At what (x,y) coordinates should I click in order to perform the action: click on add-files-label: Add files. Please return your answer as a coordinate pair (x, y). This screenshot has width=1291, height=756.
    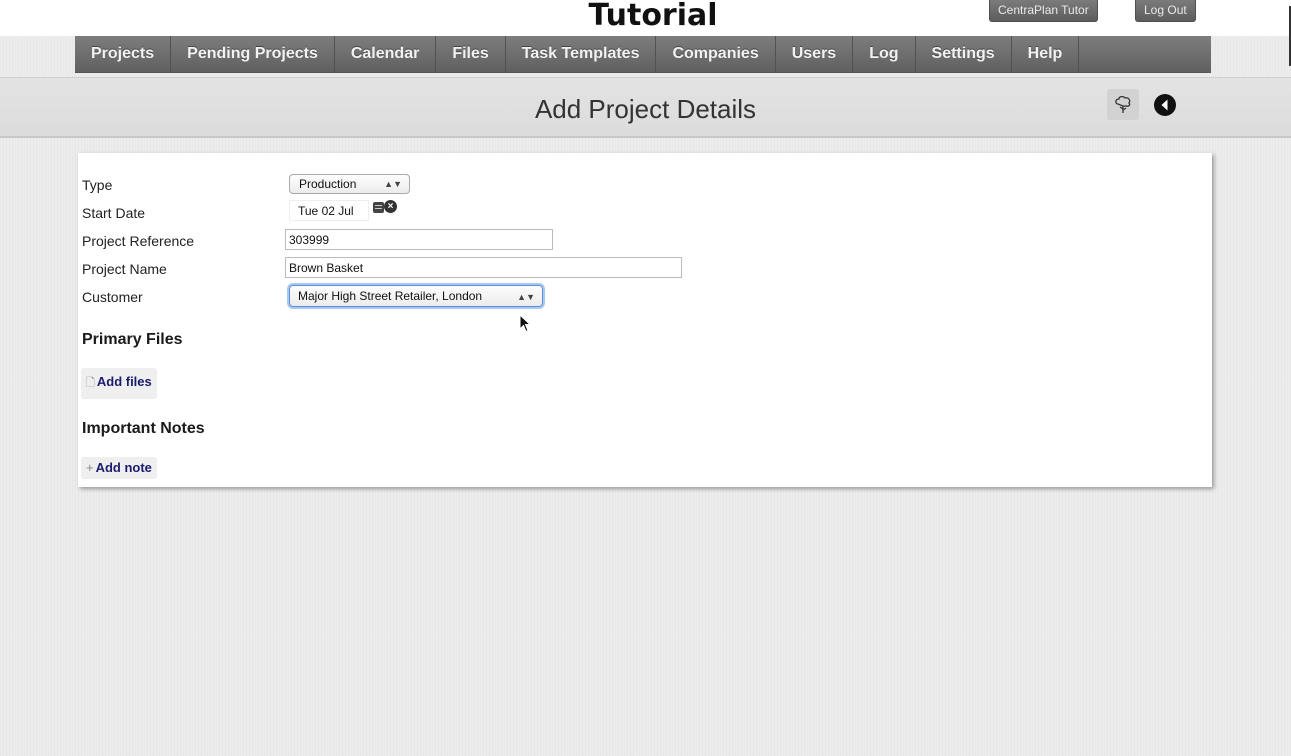
    Looking at the image, I should click on (124, 381).